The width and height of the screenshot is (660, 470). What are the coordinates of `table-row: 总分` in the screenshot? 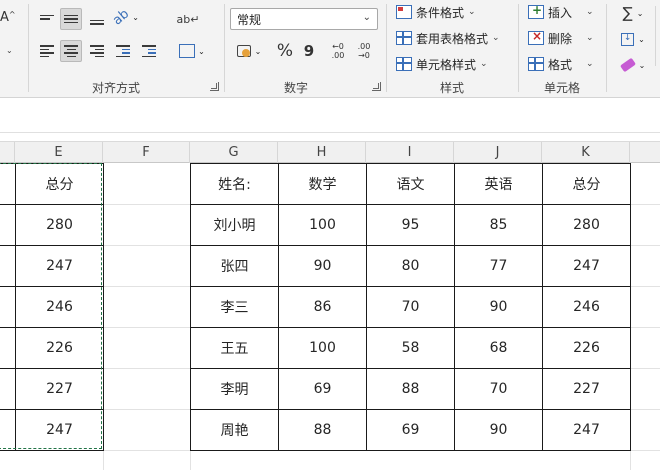 It's located at (52, 184).